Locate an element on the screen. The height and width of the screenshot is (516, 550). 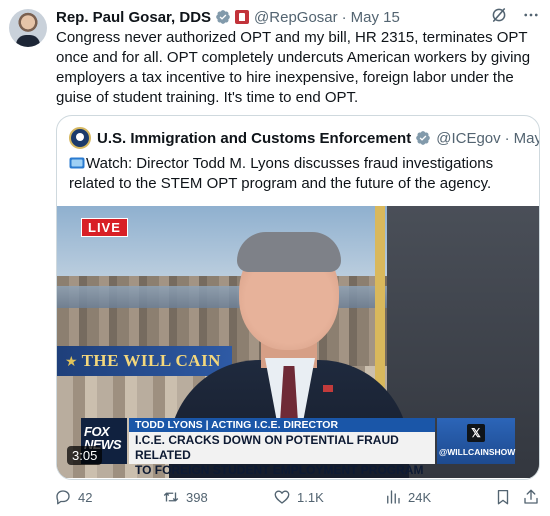
share-icon is located at coordinates (531, 496).